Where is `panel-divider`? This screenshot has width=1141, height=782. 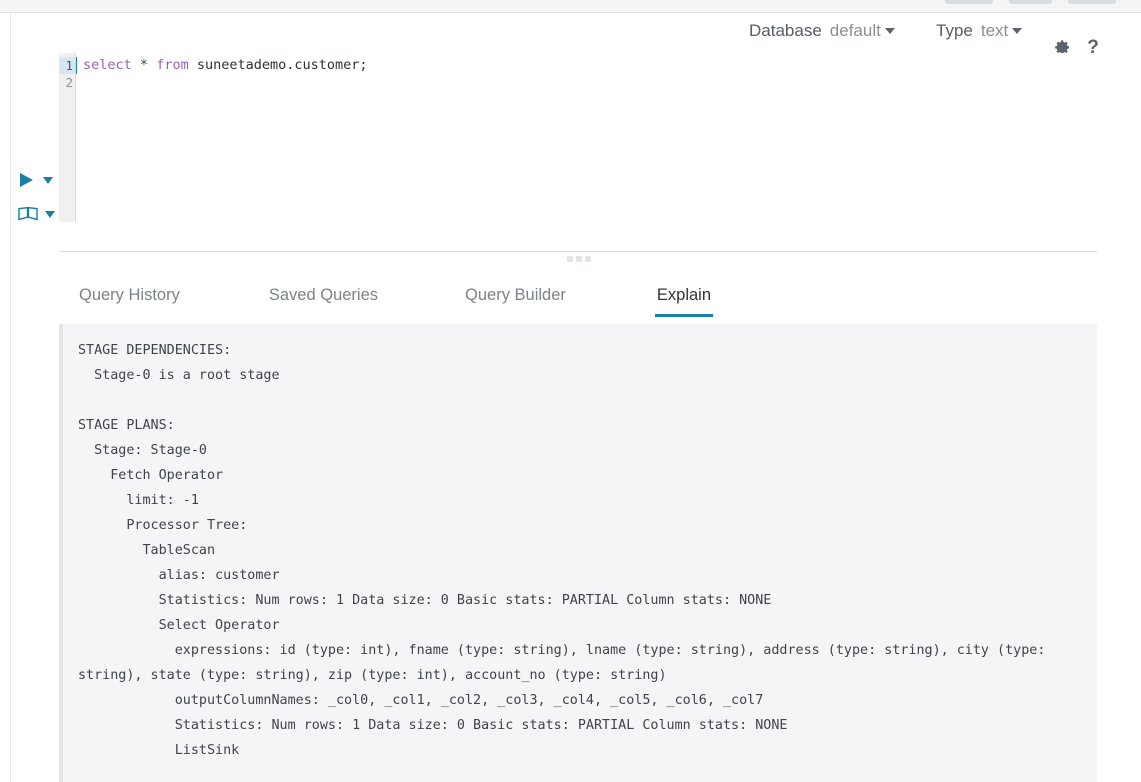
panel-divider is located at coordinates (578, 251).